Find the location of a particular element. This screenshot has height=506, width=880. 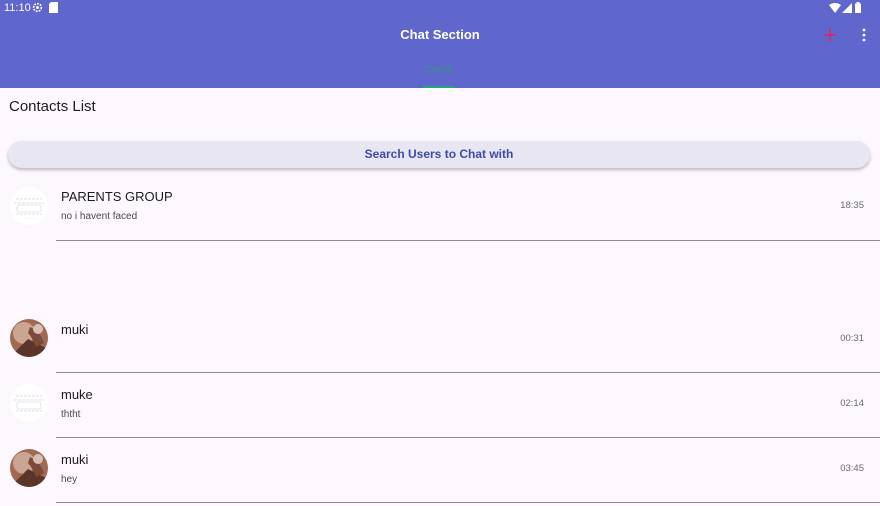

signal-icon is located at coordinates (847, 8).